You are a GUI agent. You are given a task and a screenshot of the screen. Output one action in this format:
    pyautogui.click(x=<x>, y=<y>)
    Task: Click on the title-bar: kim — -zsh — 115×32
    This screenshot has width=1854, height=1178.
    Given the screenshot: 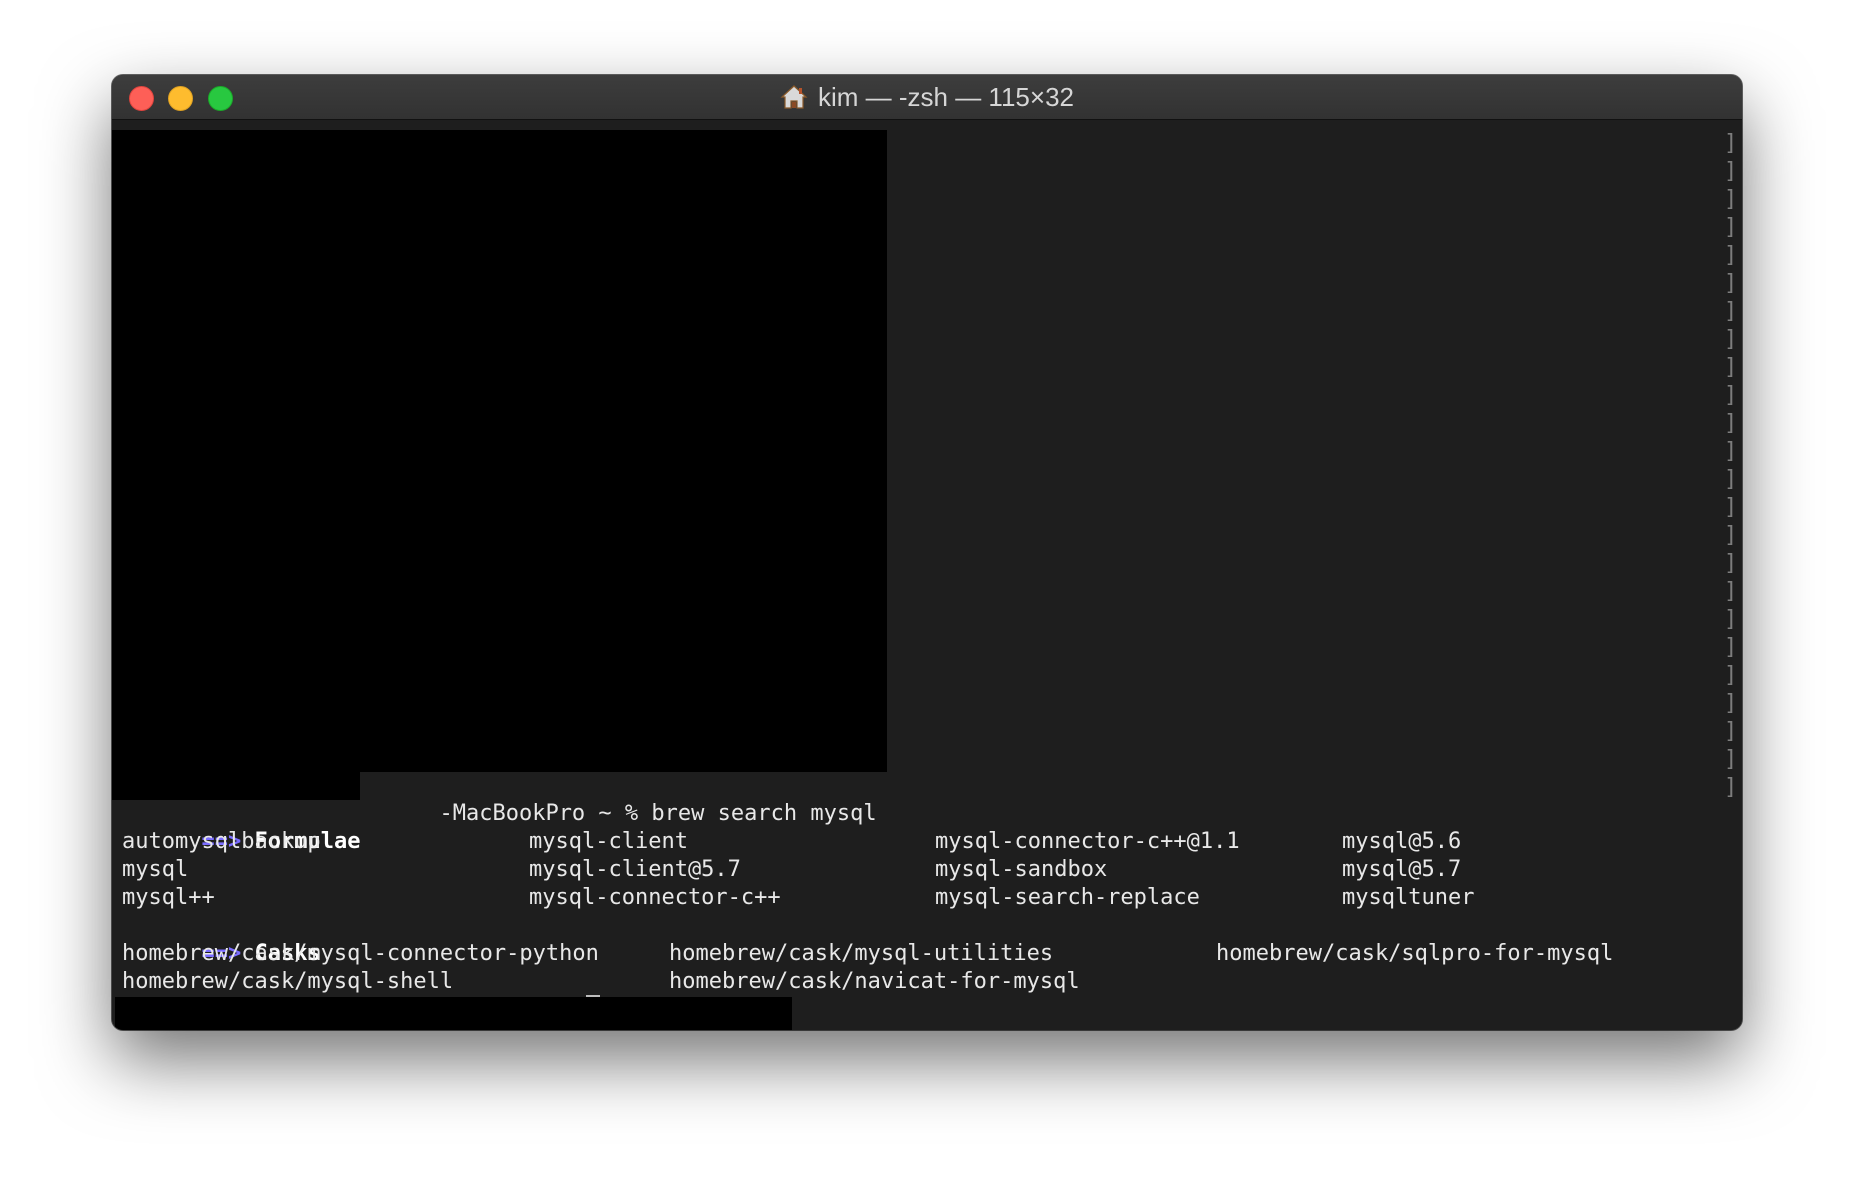 What is the action you would take?
    pyautogui.click(x=927, y=97)
    